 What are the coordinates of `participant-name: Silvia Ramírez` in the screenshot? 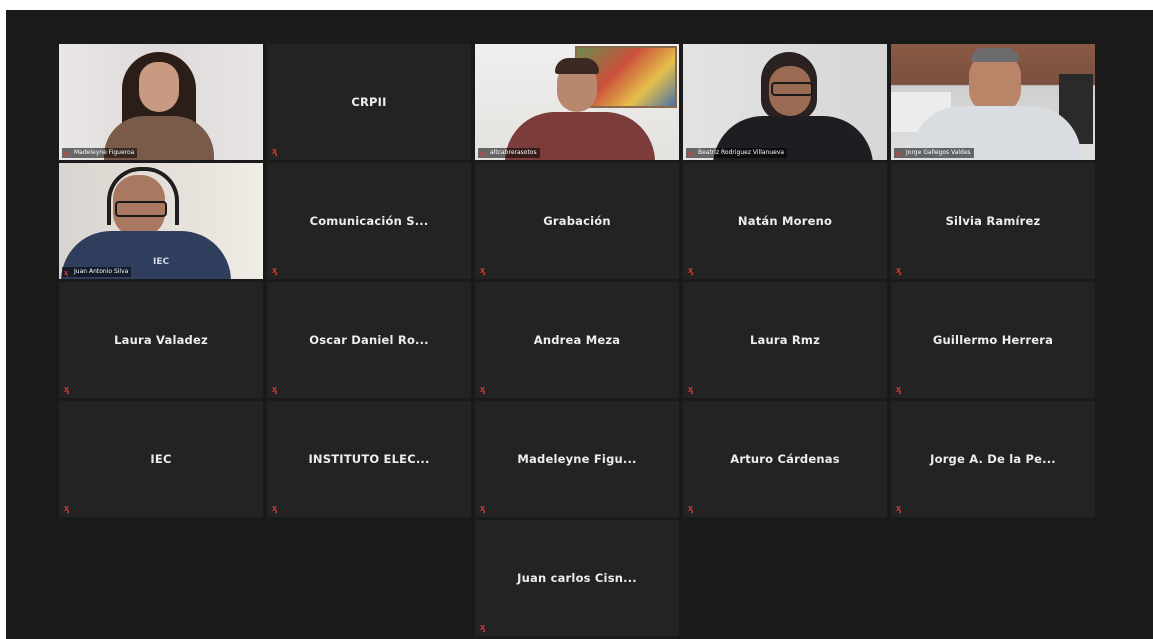 It's located at (993, 221).